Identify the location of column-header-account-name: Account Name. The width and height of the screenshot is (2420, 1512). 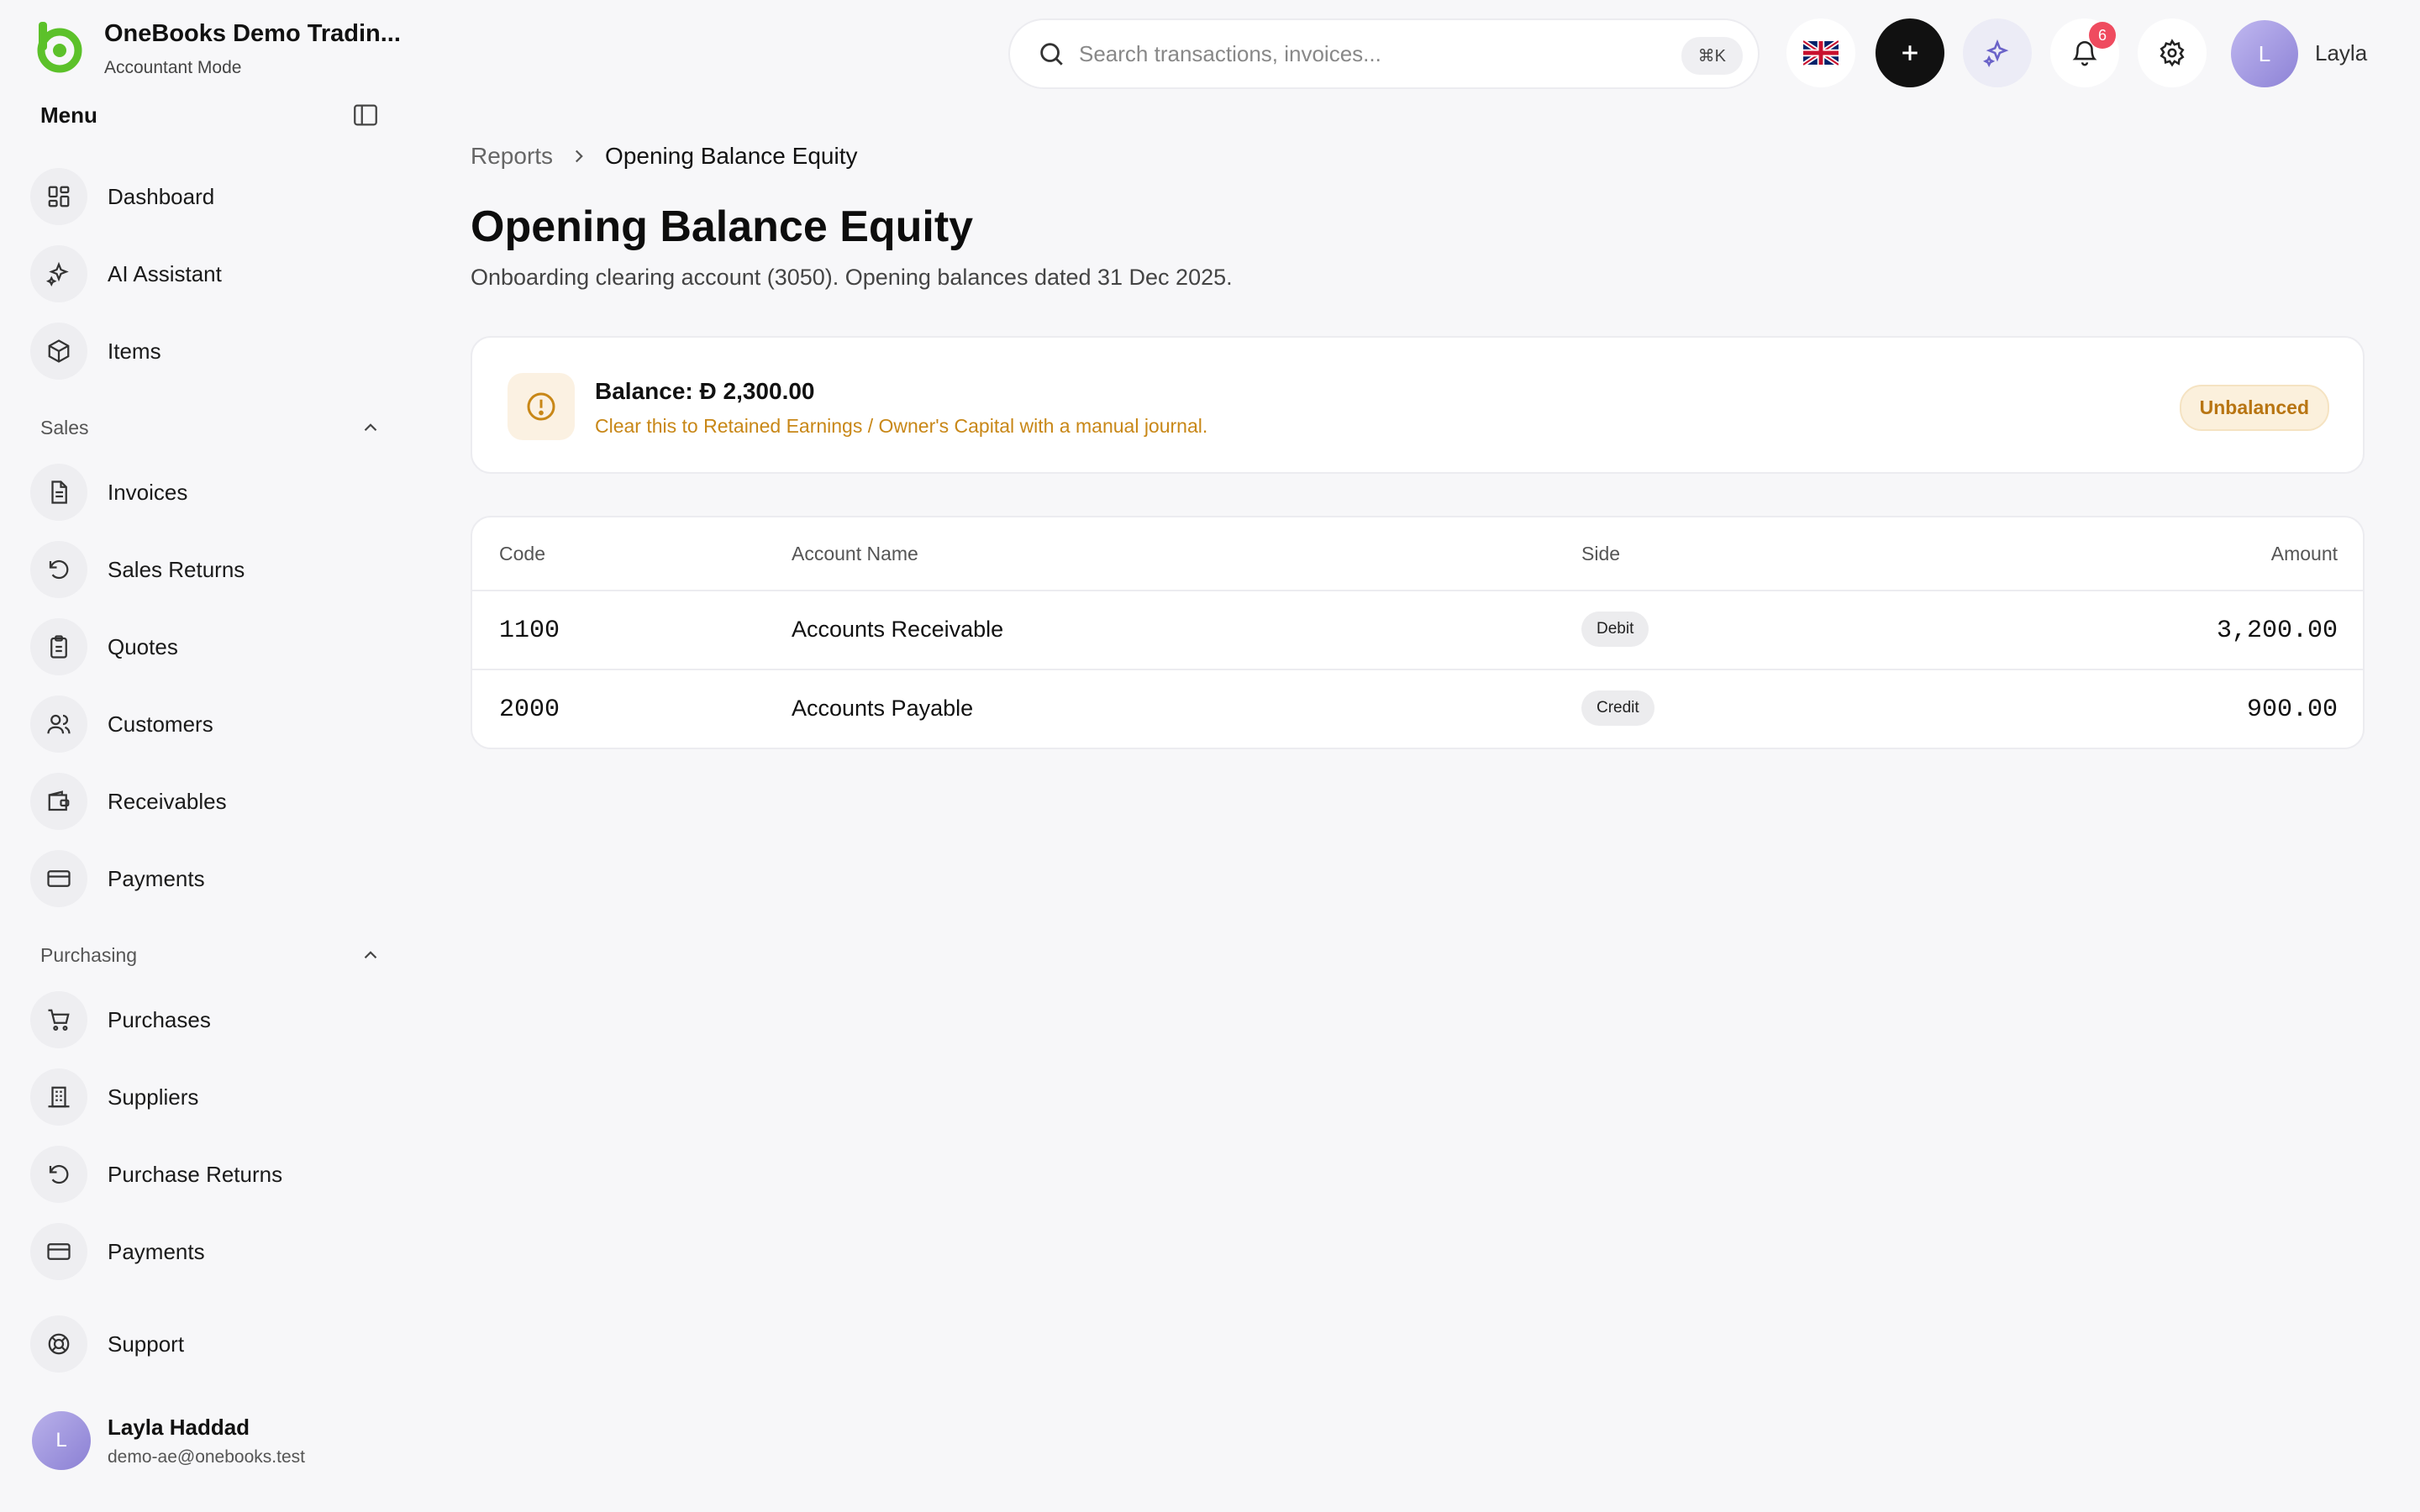
(855, 553).